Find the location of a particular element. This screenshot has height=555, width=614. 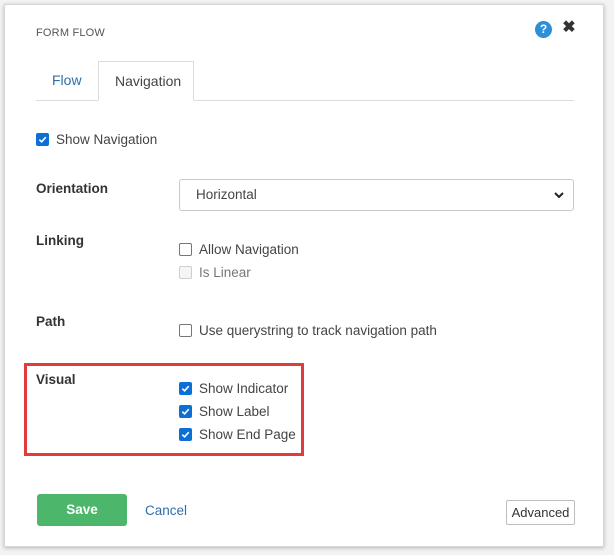

tab-flow: Flow is located at coordinates (67, 80).